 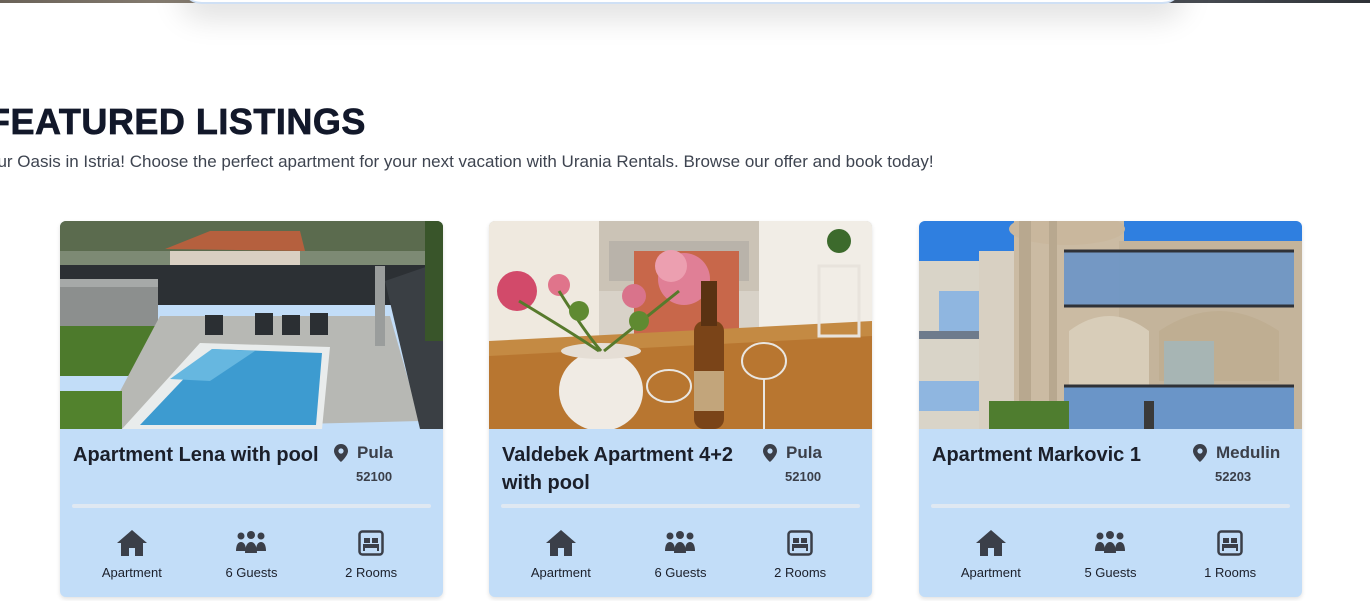 What do you see at coordinates (682, 2) in the screenshot?
I see `search-panel-edge` at bounding box center [682, 2].